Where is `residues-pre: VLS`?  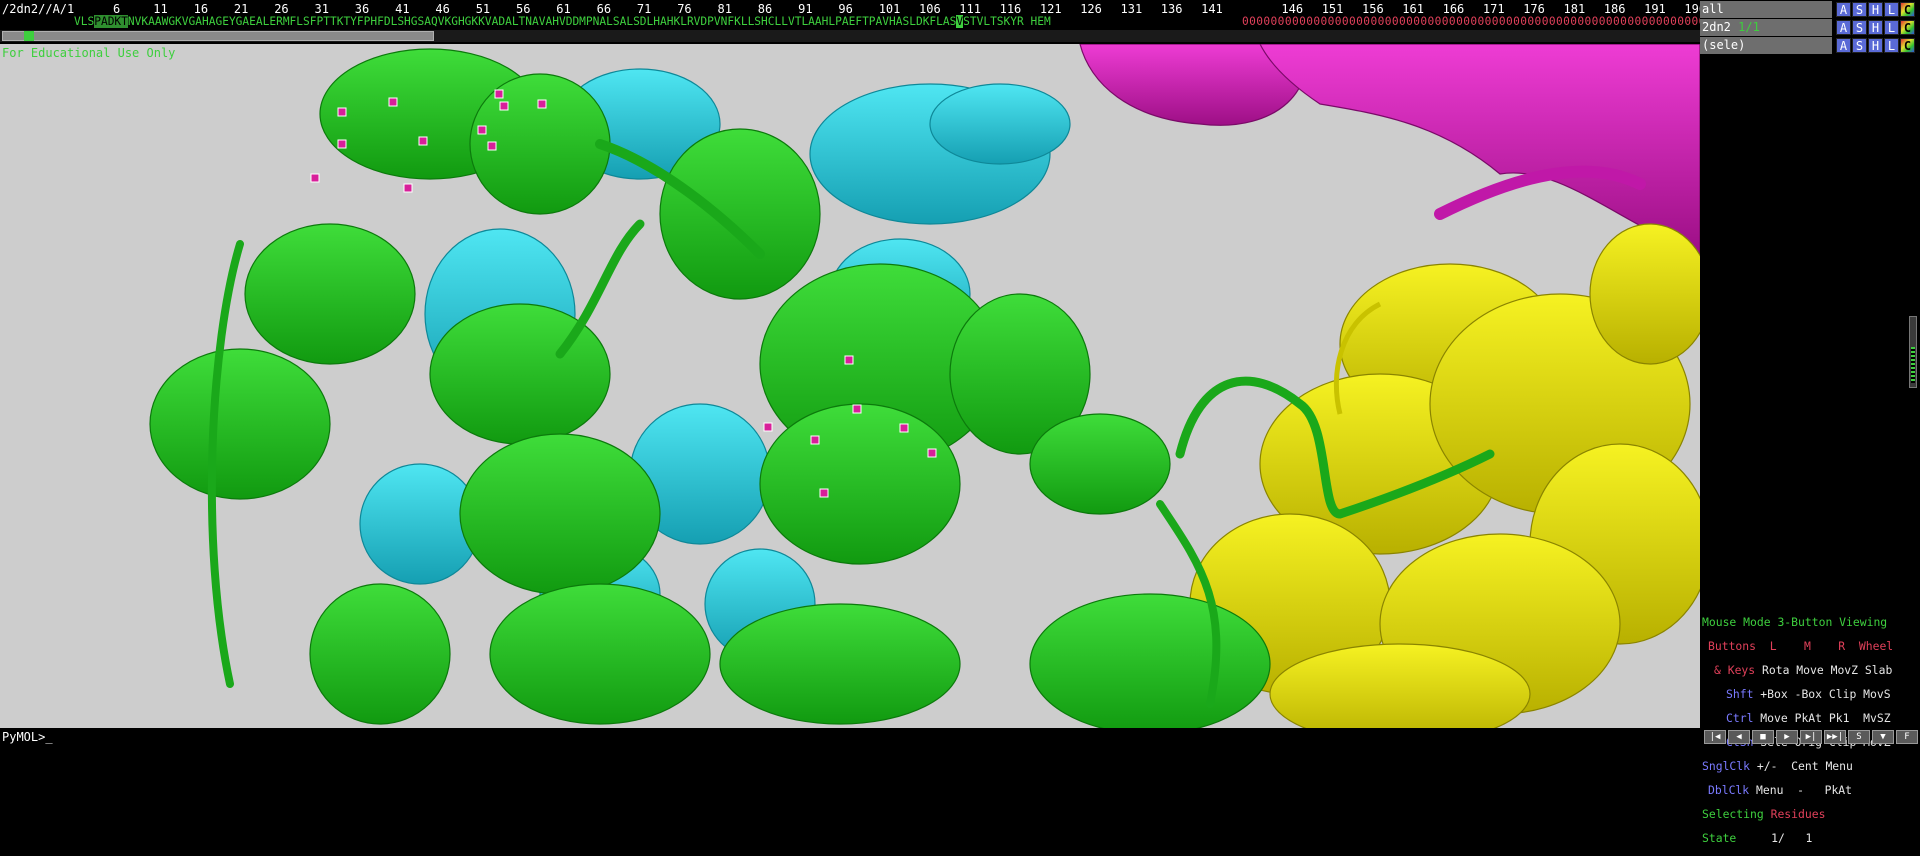 residues-pre: VLS is located at coordinates (84, 21).